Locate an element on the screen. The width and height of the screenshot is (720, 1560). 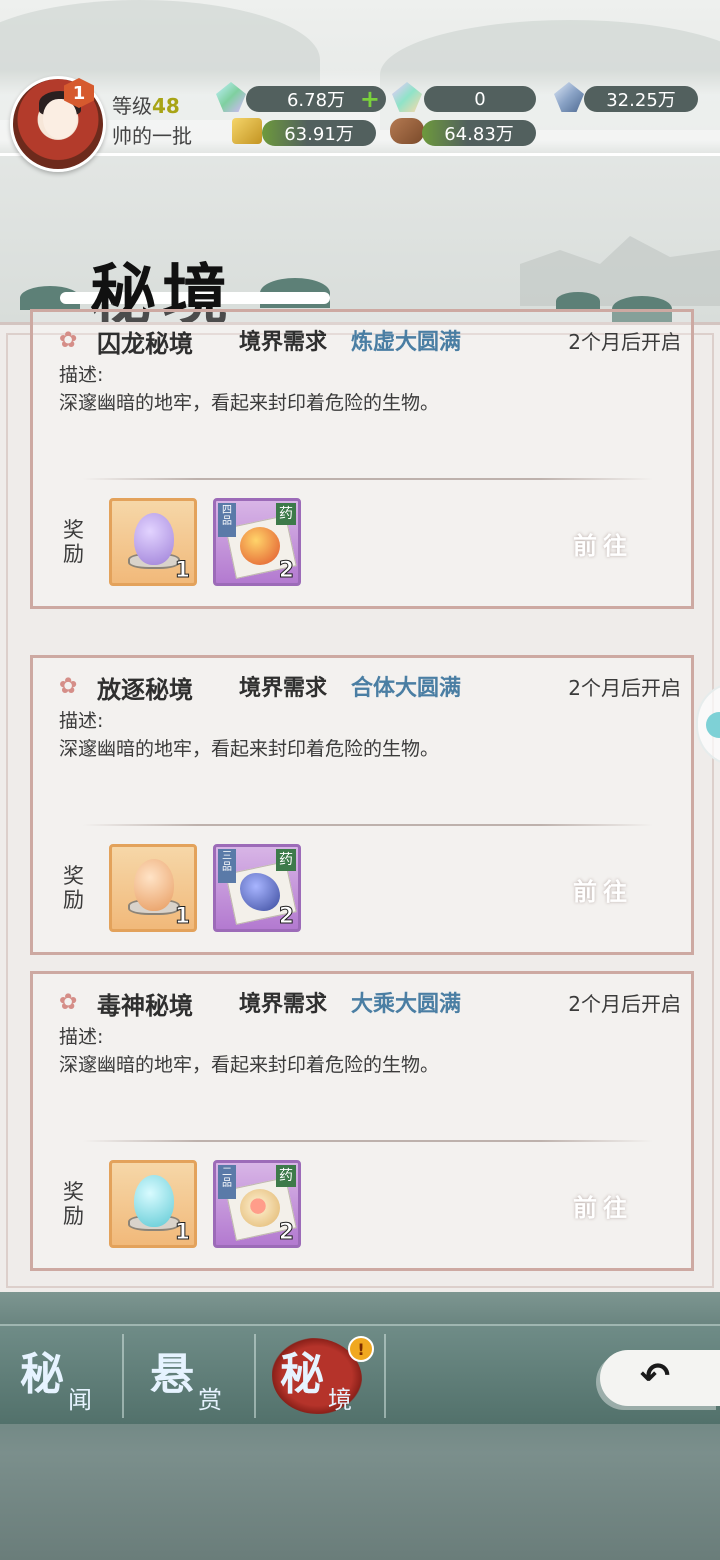
purple-egg-stone-icon is located at coordinates (154, 539).